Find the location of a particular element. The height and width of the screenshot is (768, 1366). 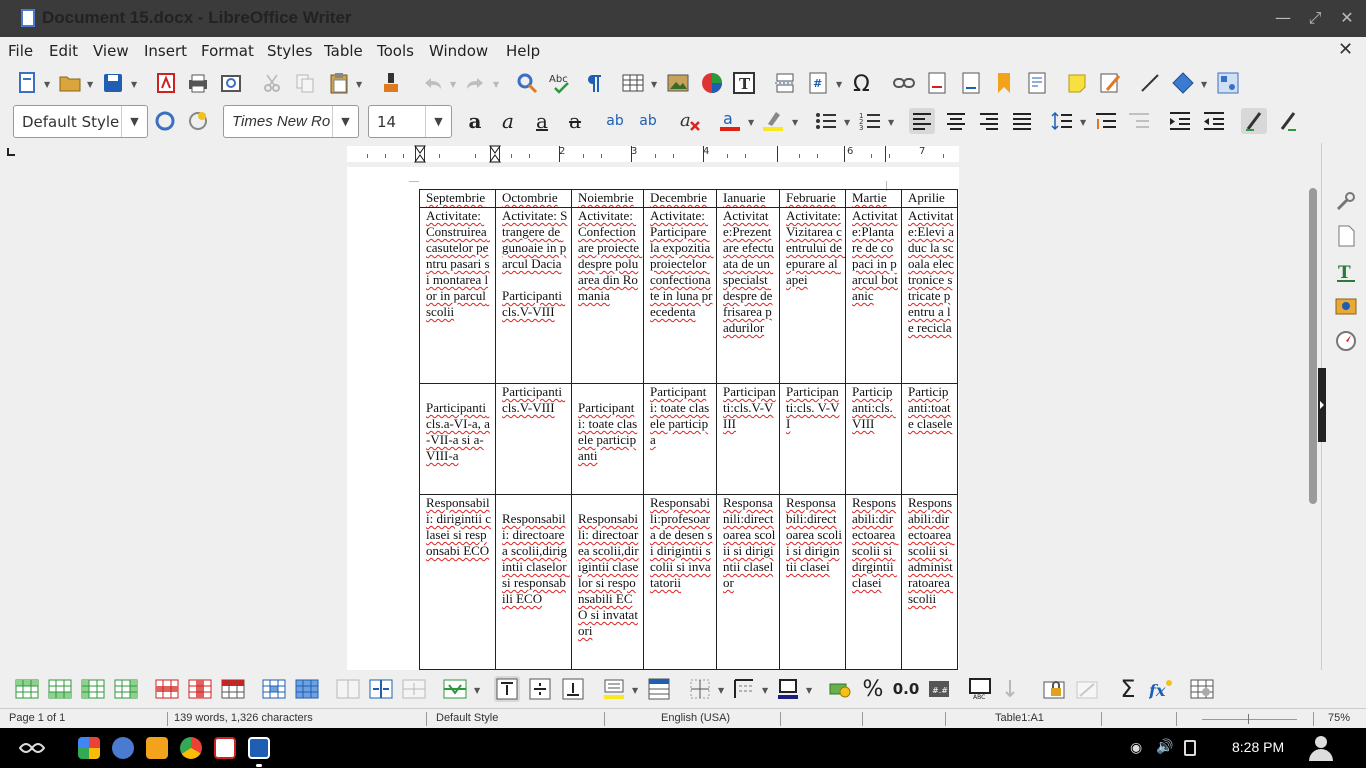

find-replace-icon is located at coordinates (527, 83).